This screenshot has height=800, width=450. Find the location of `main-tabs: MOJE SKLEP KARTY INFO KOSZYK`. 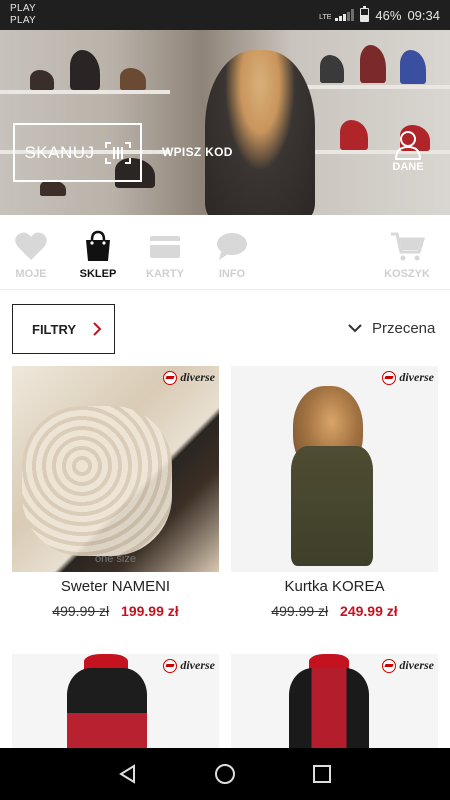

main-tabs: MOJE SKLEP KARTY INFO KOSZYK is located at coordinates (225, 252).